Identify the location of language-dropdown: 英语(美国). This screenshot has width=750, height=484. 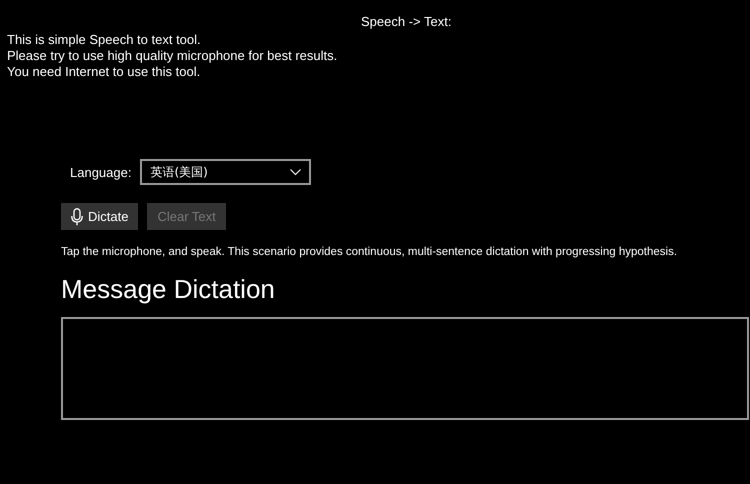
(226, 172).